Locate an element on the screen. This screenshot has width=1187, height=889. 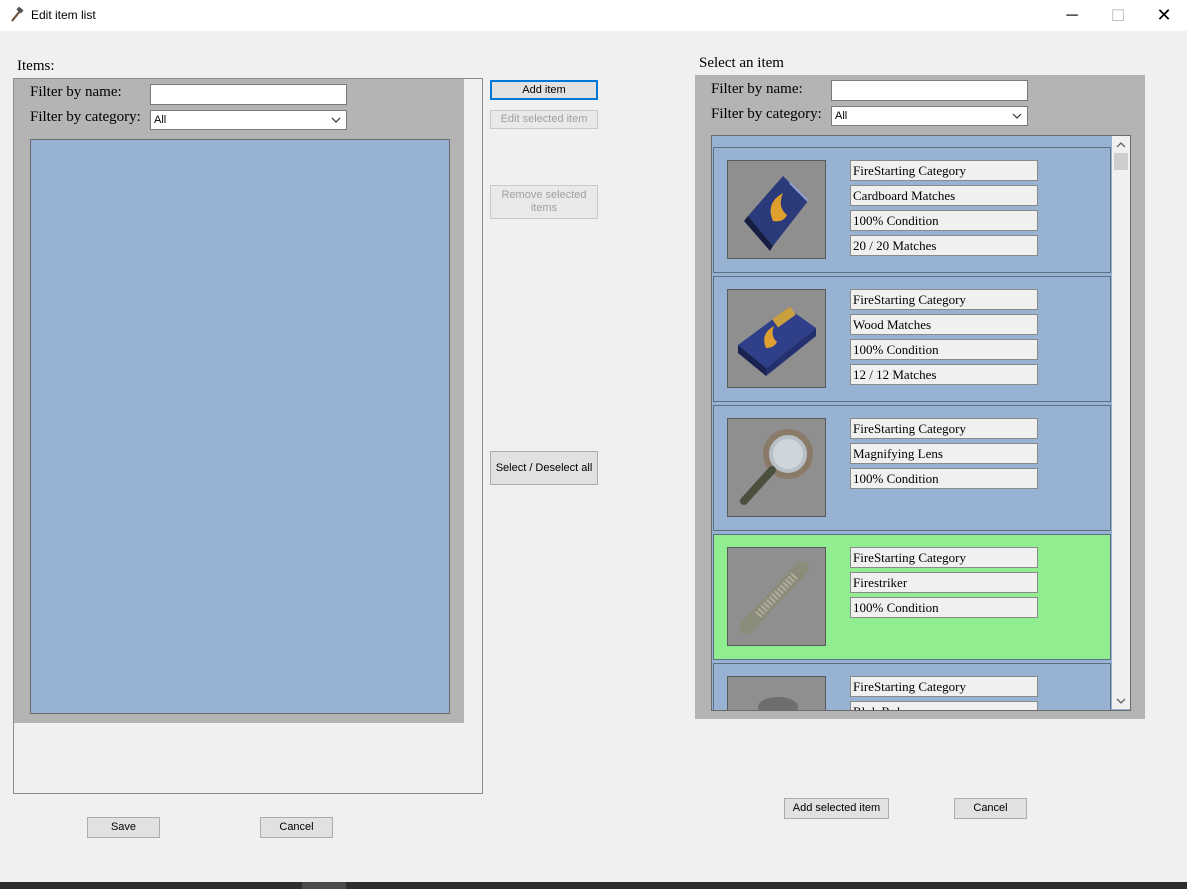
magnifying-lens-icon is located at coordinates (776, 467).